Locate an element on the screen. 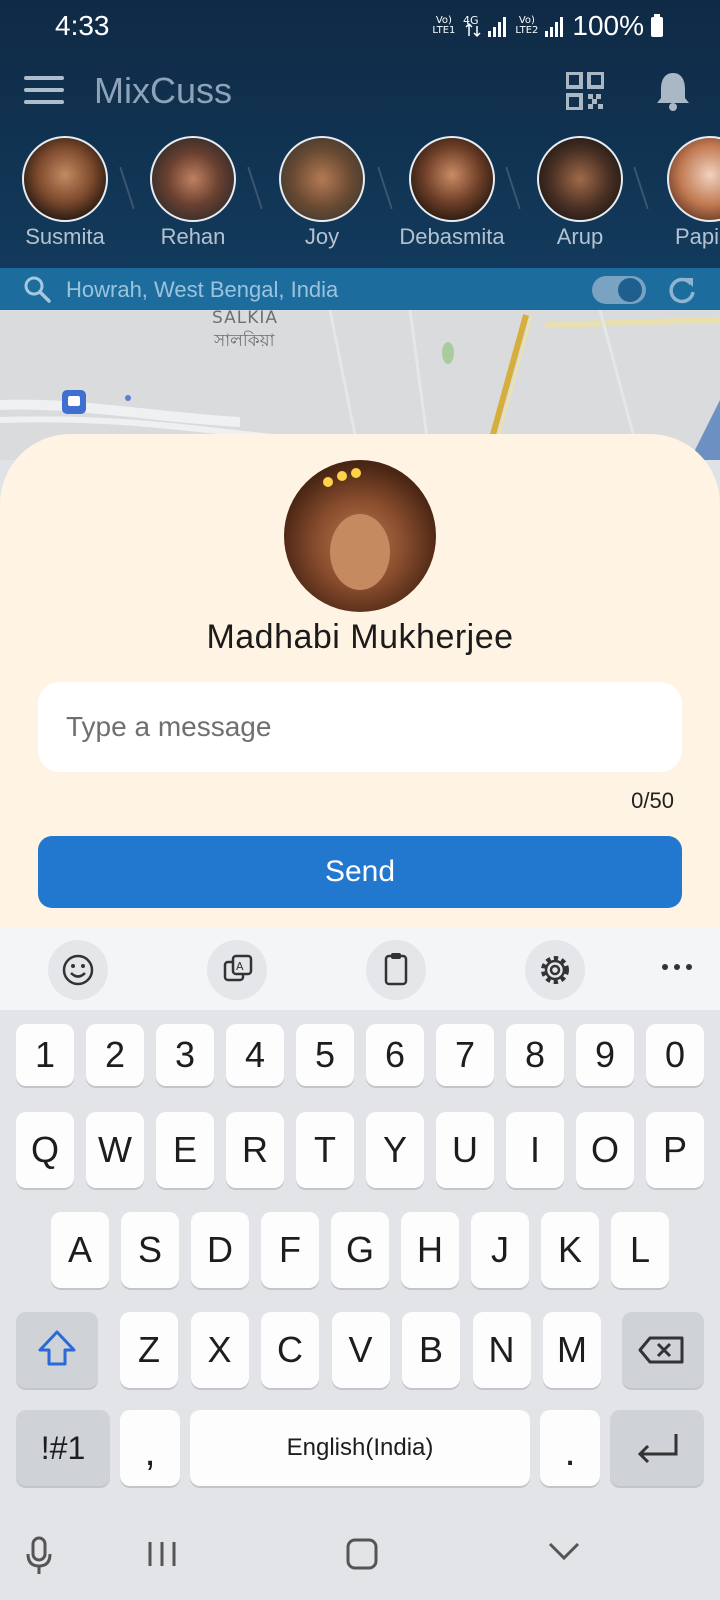 This screenshot has width=720, height=1600. character-counter: 0/50 is located at coordinates (652, 800).